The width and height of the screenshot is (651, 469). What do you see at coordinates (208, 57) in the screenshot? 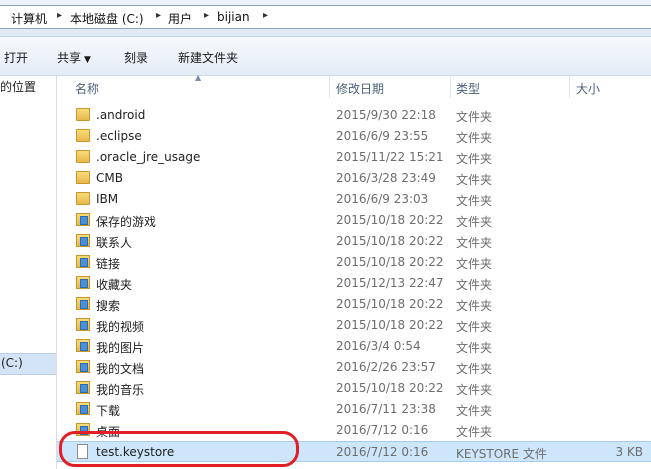
I see `new-folder-button: 新建文件夹` at bounding box center [208, 57].